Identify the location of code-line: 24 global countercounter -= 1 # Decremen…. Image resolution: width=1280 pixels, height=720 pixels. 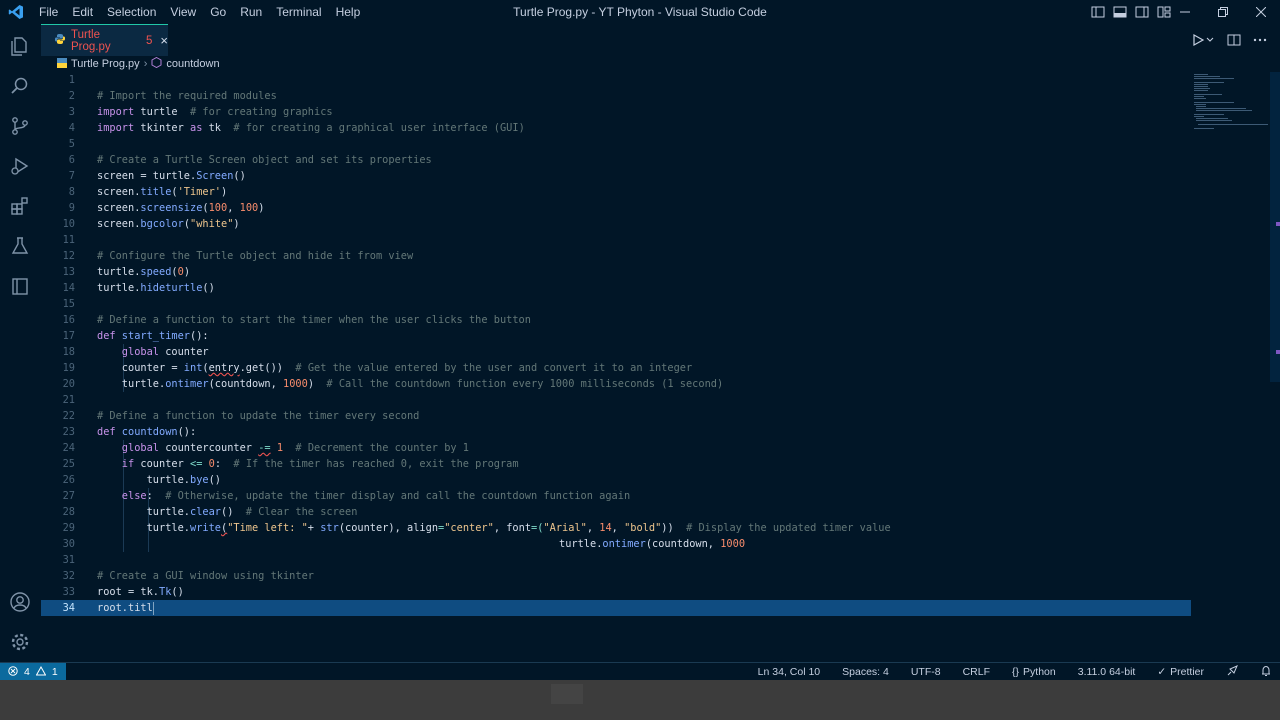
(265, 448).